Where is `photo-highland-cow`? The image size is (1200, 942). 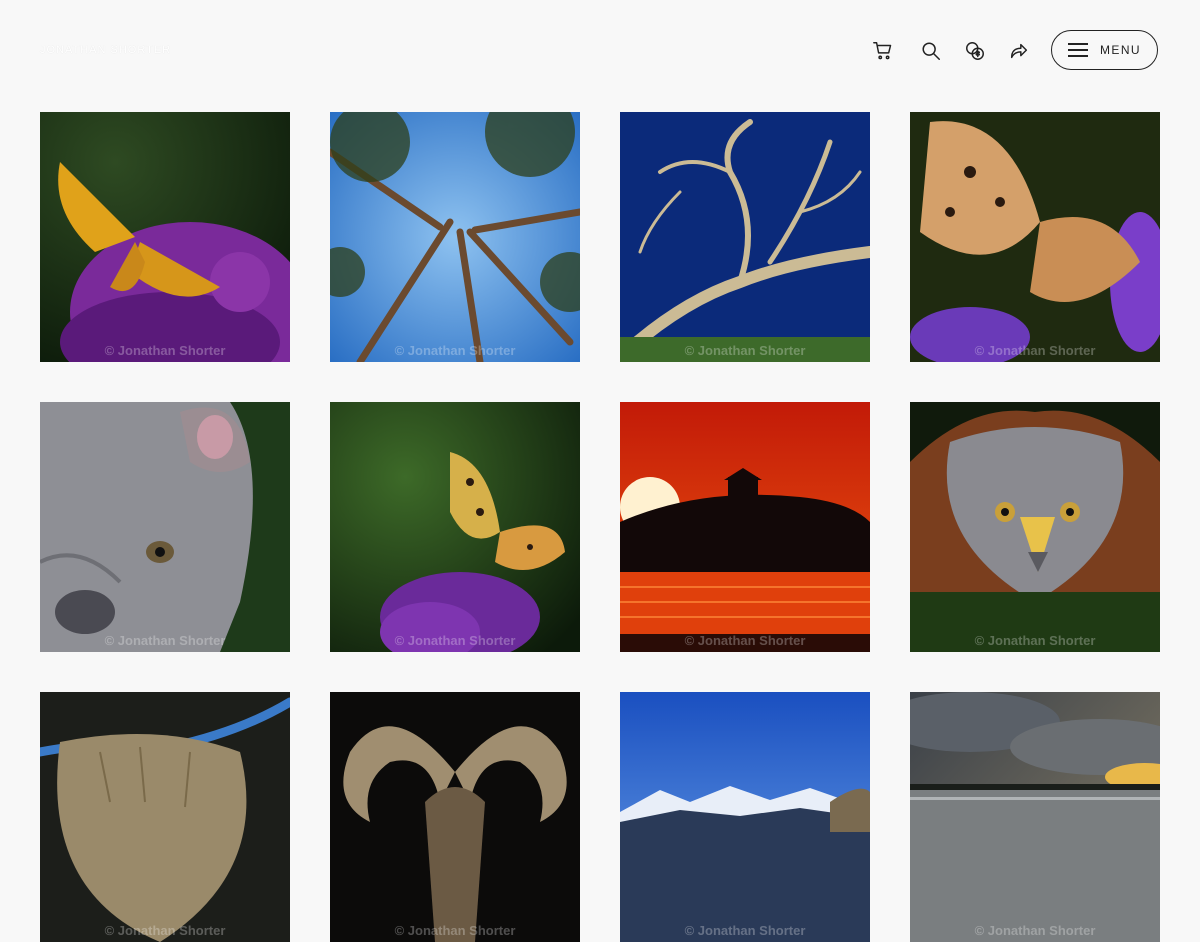
photo-highland-cow is located at coordinates (165, 817).